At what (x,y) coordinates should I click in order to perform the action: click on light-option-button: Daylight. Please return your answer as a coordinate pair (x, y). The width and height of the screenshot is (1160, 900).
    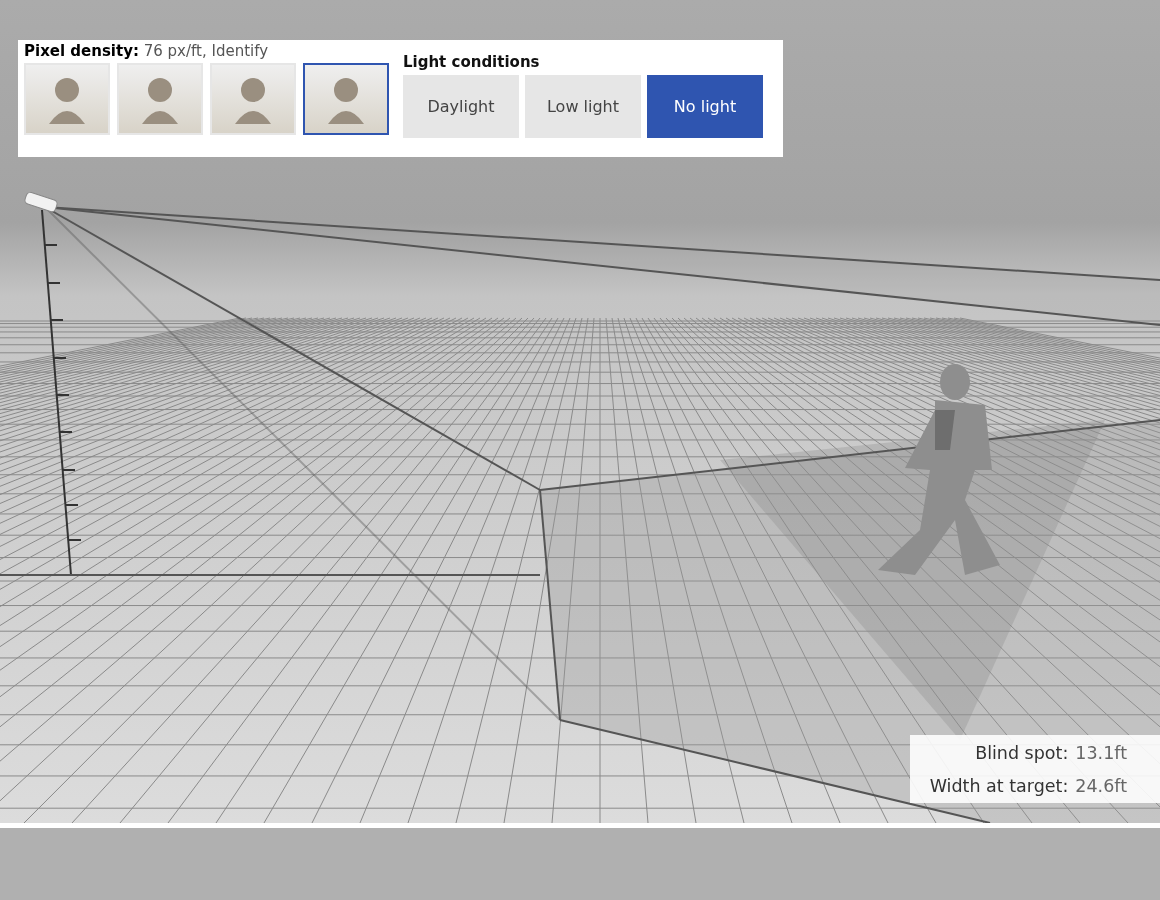
    Looking at the image, I should click on (461, 106).